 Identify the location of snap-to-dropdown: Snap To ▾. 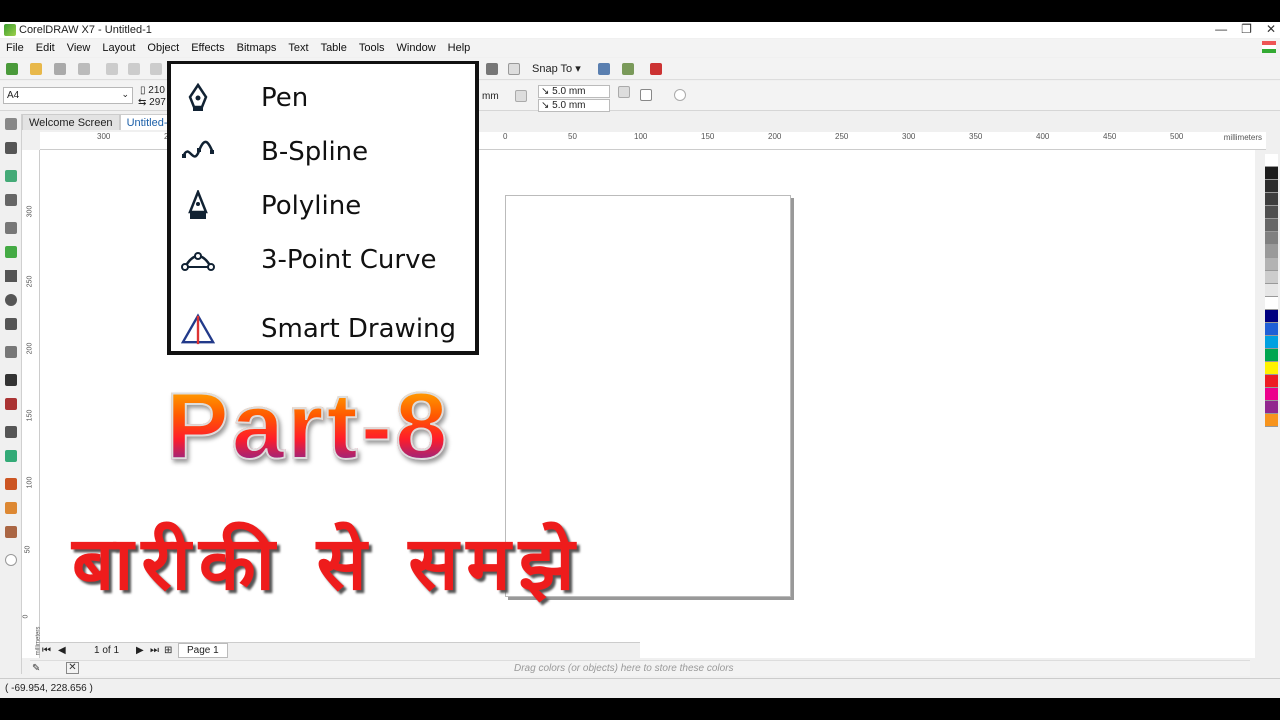
(556, 68).